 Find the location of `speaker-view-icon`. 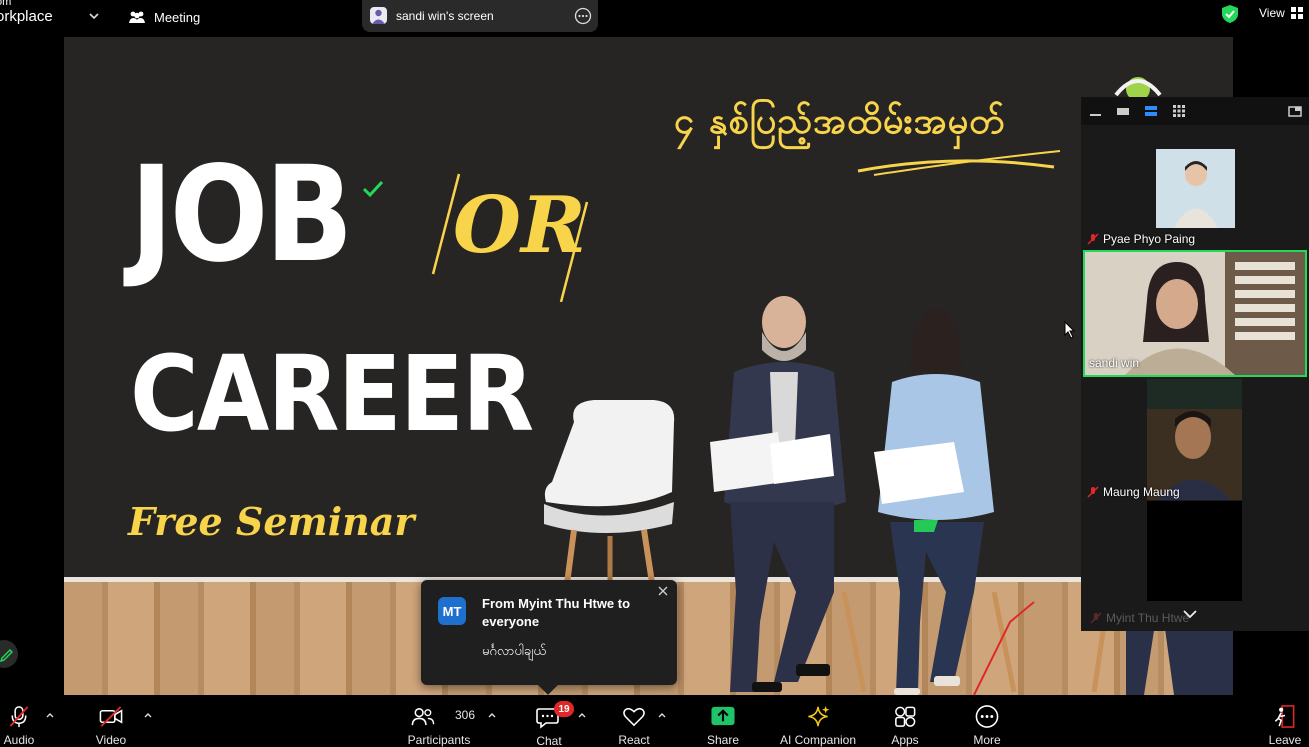

speaker-view-icon is located at coordinates (1151, 111).